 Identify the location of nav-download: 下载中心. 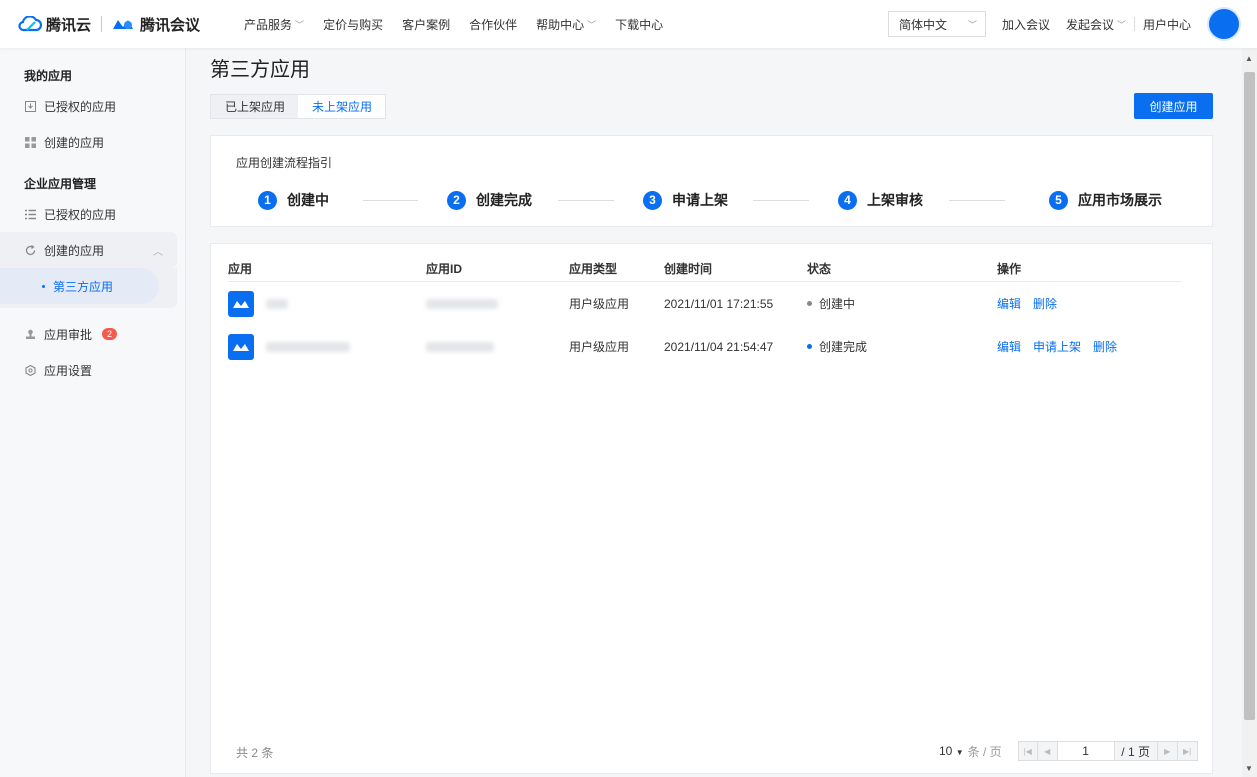
(638, 24).